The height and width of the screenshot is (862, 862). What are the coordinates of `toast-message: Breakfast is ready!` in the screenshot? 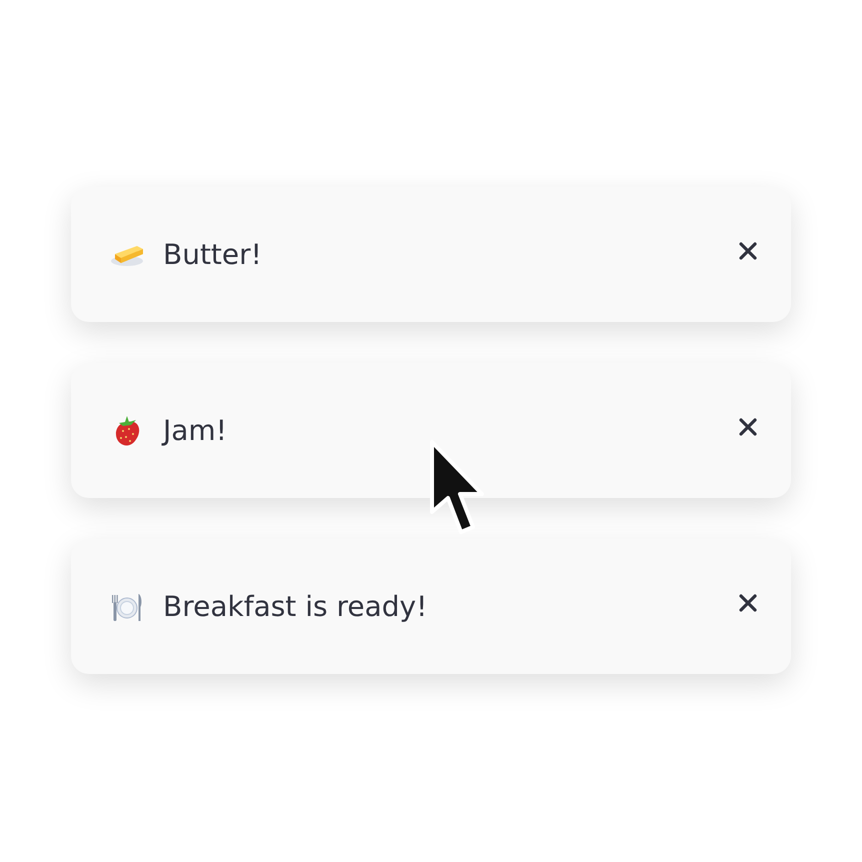 It's located at (295, 606).